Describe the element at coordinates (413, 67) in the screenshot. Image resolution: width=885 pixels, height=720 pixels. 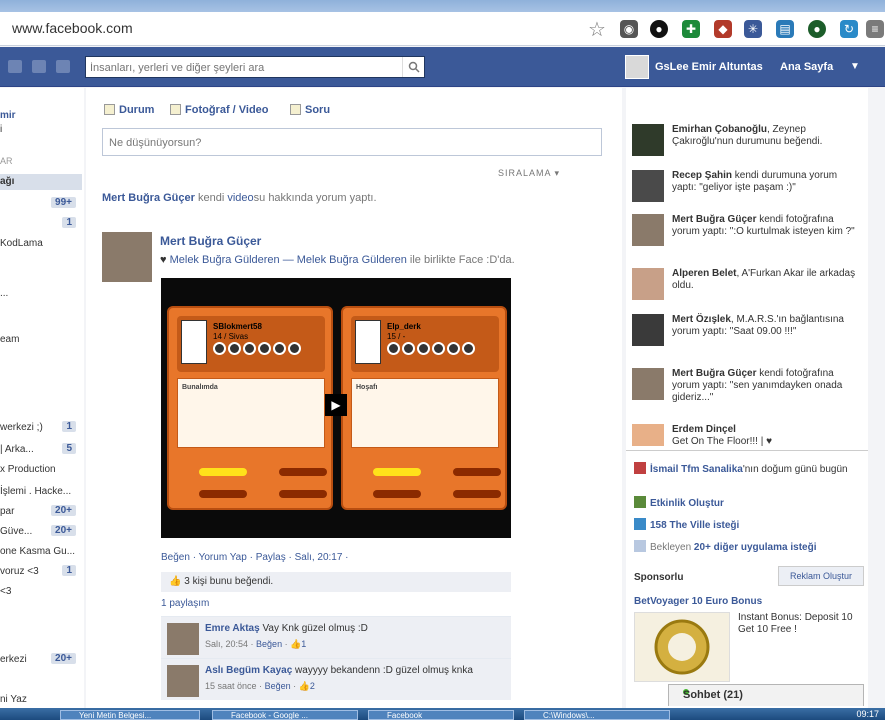
I see `search-button` at that location.